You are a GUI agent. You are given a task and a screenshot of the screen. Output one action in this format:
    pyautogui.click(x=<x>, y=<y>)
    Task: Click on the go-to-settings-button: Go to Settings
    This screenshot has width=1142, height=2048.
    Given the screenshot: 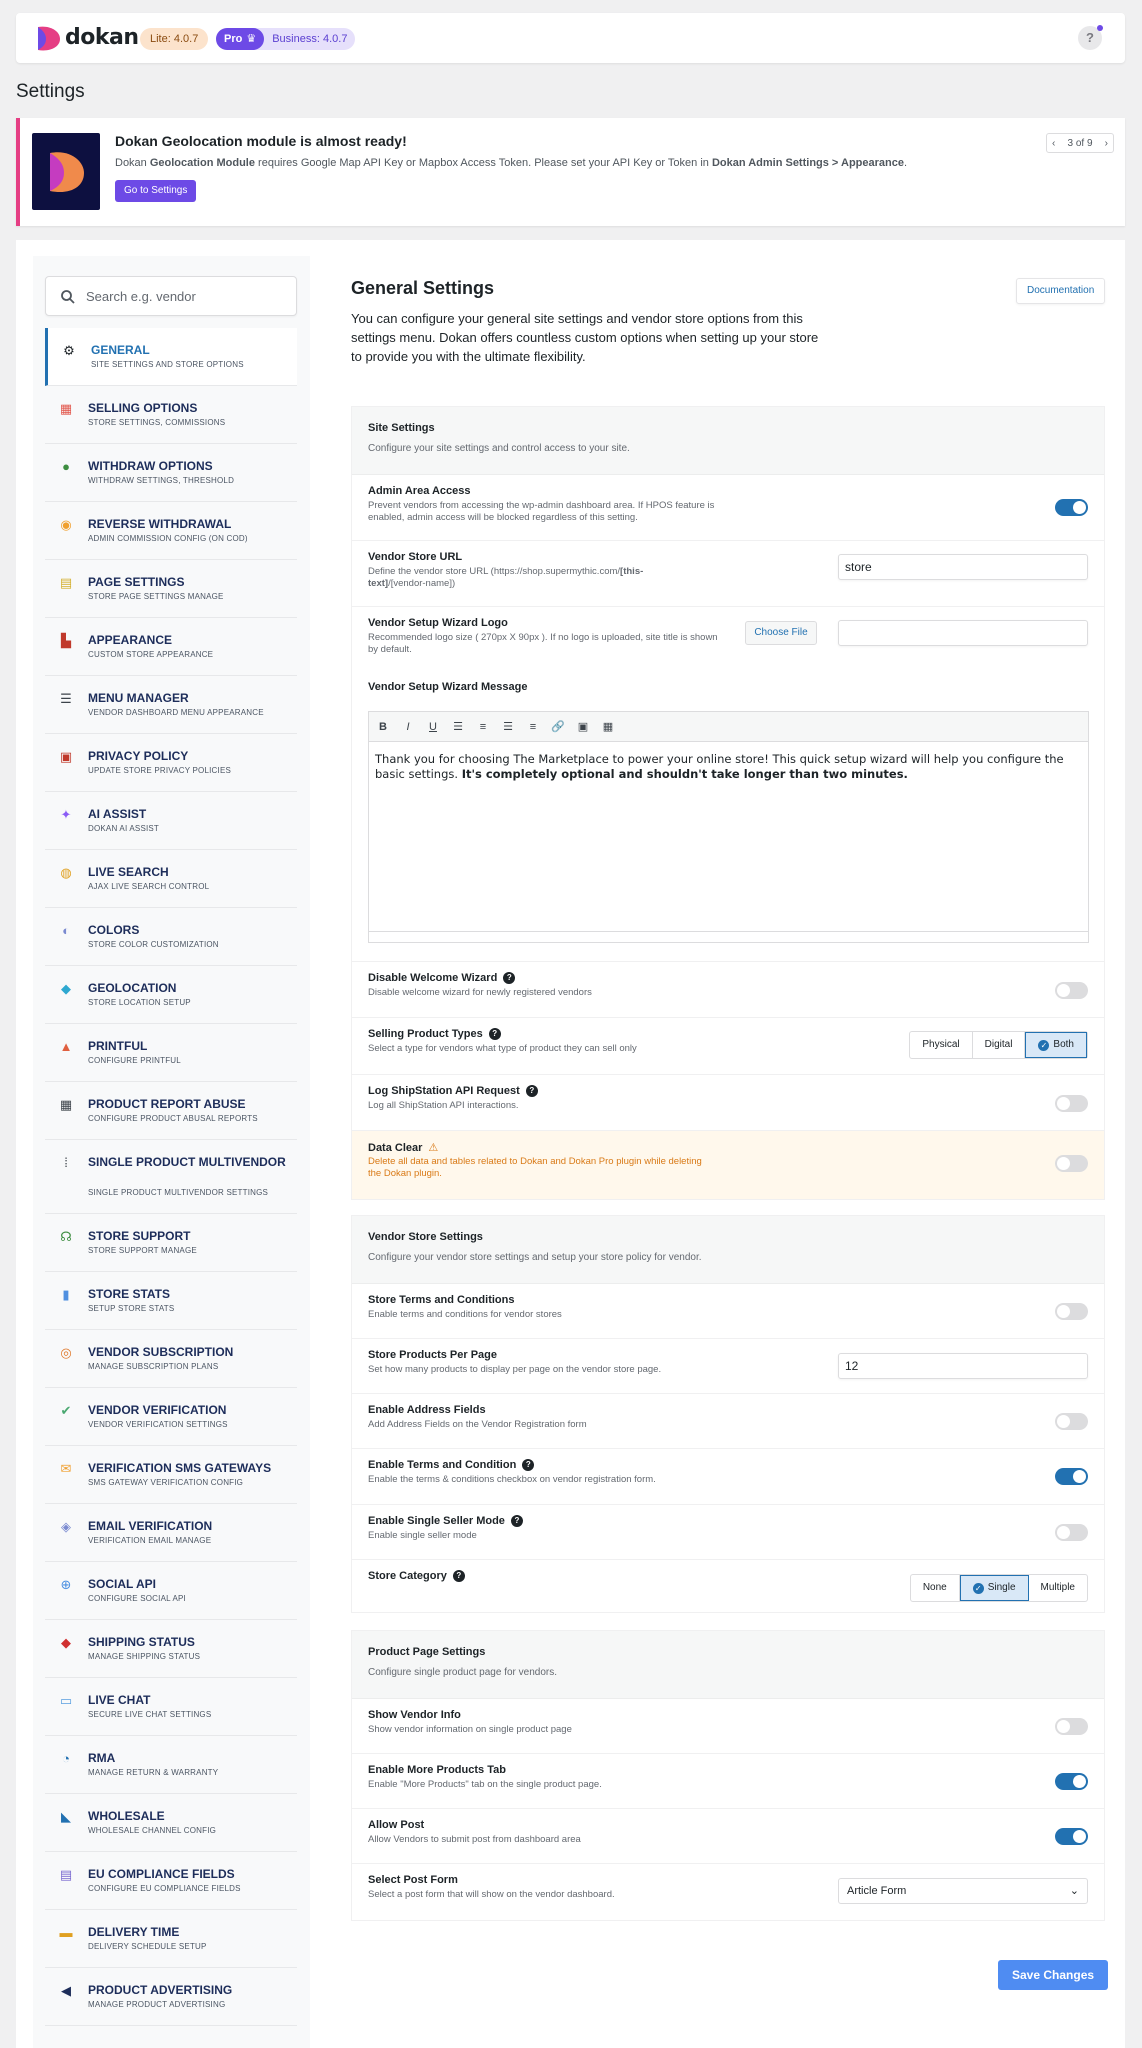 What is the action you would take?
    pyautogui.click(x=156, y=191)
    